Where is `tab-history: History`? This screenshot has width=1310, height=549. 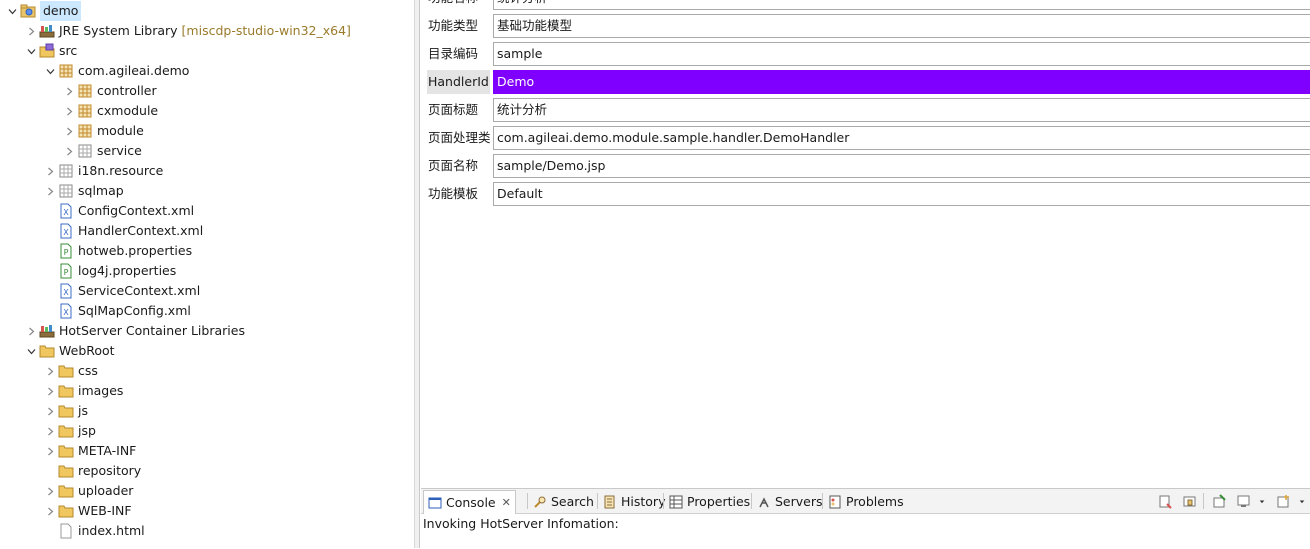
tab-history: History is located at coordinates (634, 501).